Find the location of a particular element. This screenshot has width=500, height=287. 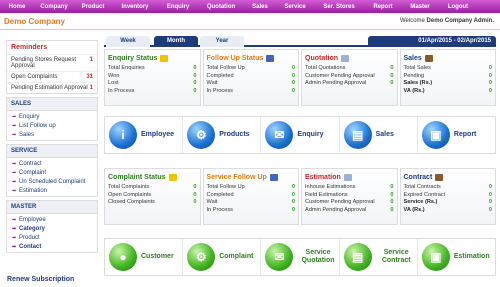

customer-shortcut-button: ● Customer is located at coordinates (144, 257).